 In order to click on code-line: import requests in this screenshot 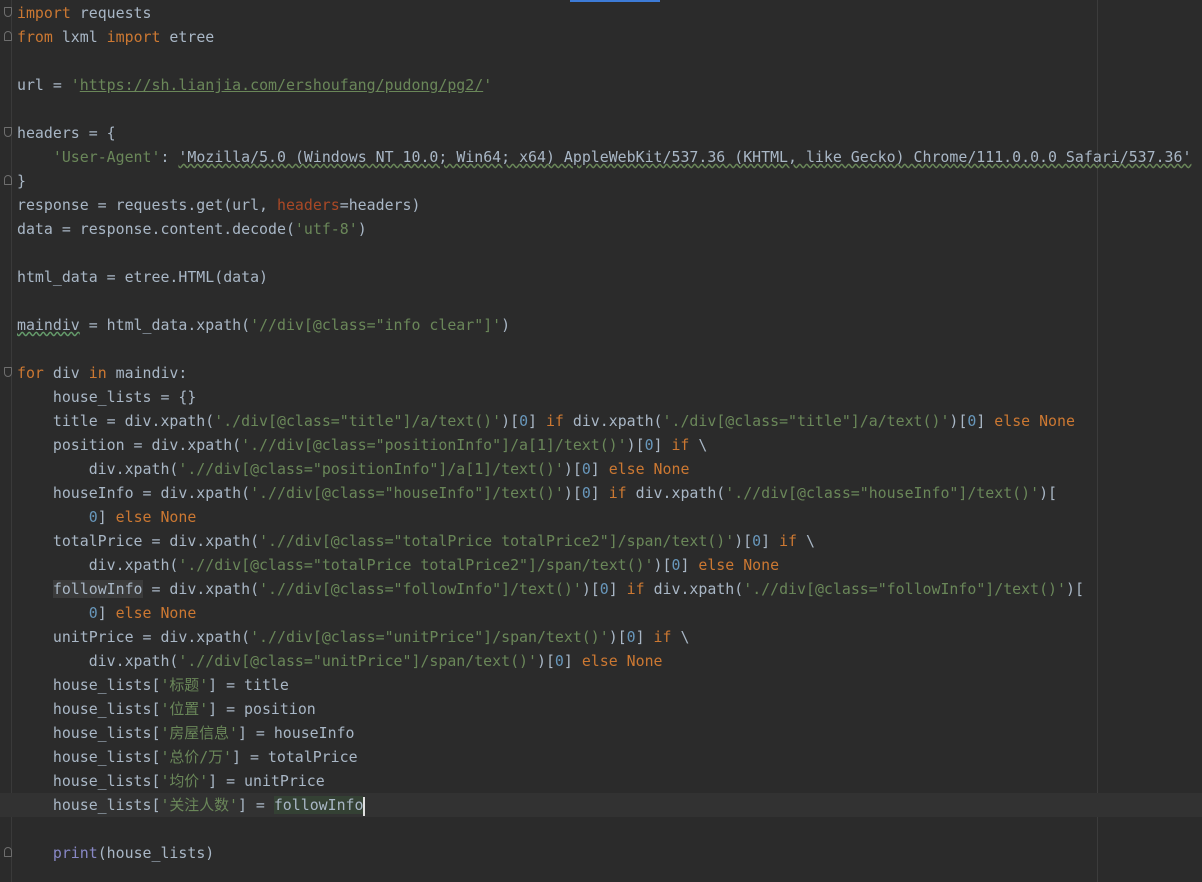, I will do `click(601, 13)`.